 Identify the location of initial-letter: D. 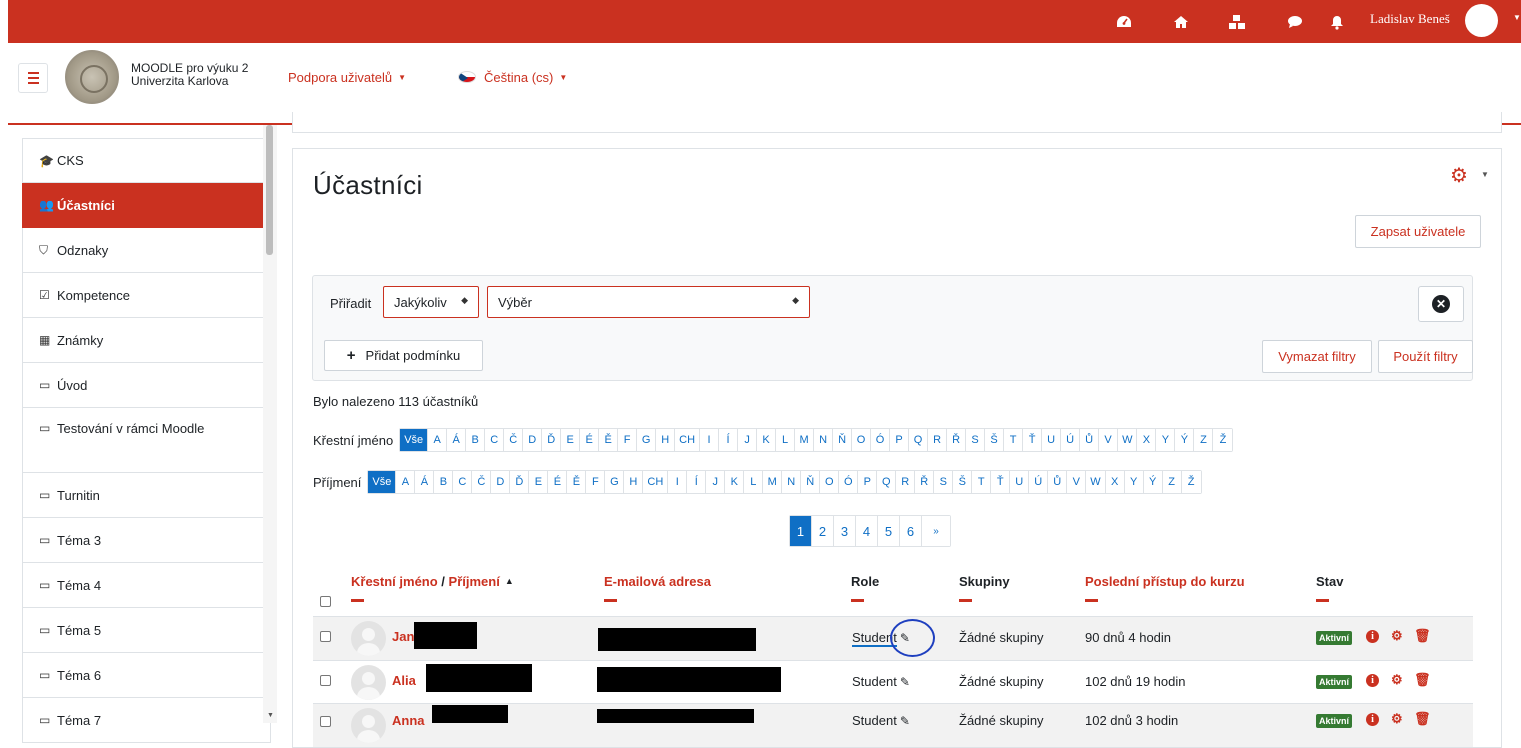
(533, 440).